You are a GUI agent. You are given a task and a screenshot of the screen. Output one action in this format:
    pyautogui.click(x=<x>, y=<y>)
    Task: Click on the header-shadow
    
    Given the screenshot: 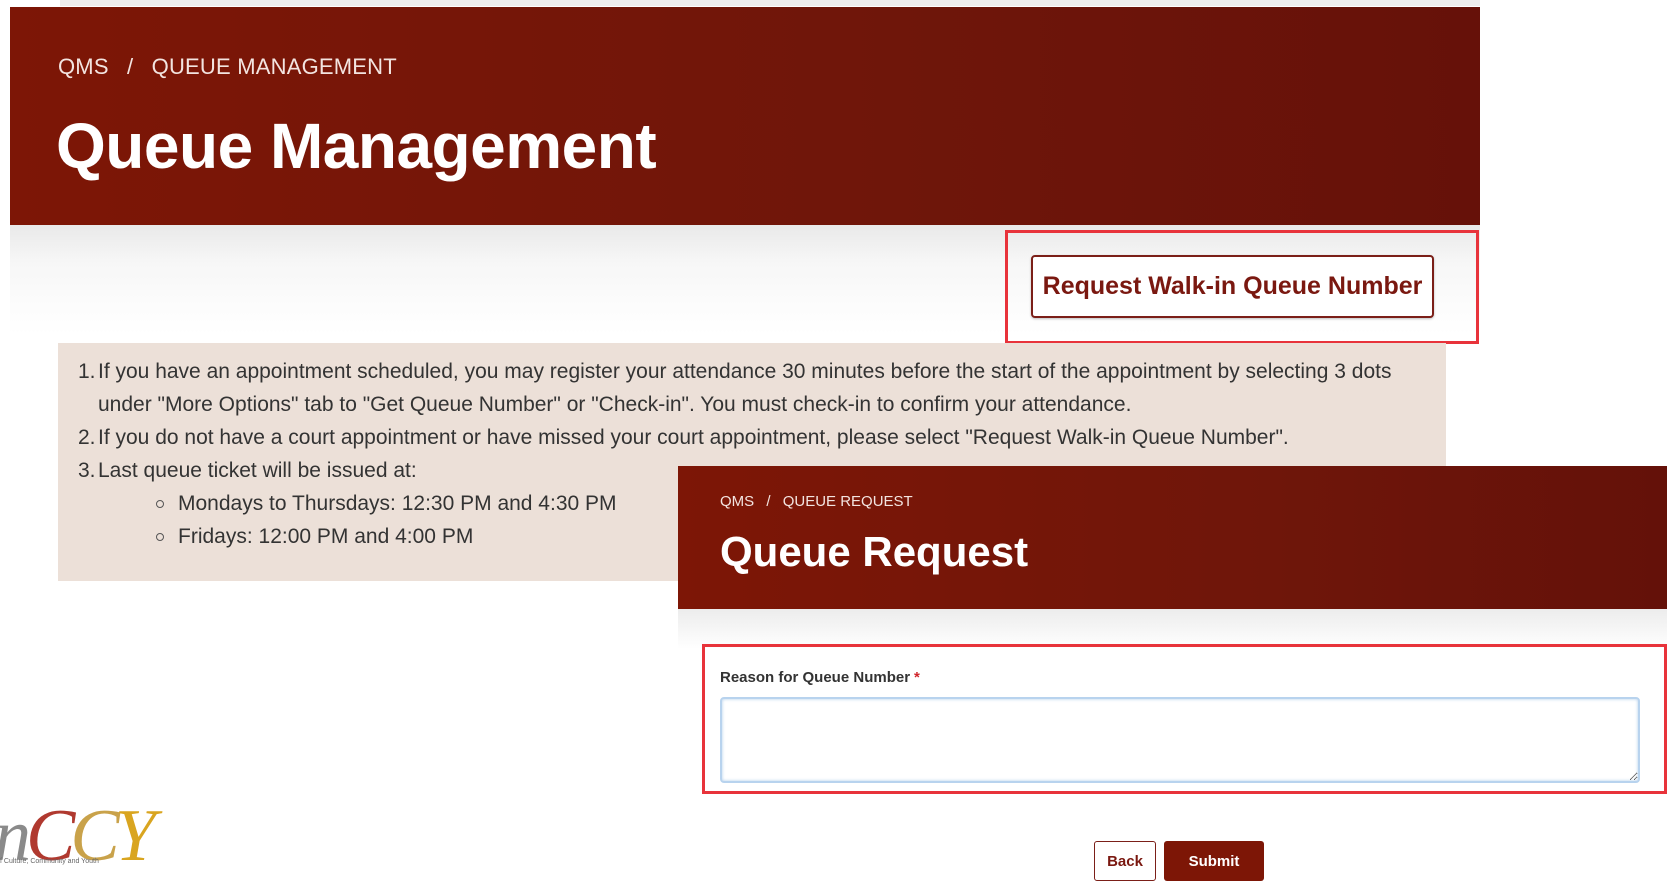 What is the action you would take?
    pyautogui.click(x=1172, y=629)
    